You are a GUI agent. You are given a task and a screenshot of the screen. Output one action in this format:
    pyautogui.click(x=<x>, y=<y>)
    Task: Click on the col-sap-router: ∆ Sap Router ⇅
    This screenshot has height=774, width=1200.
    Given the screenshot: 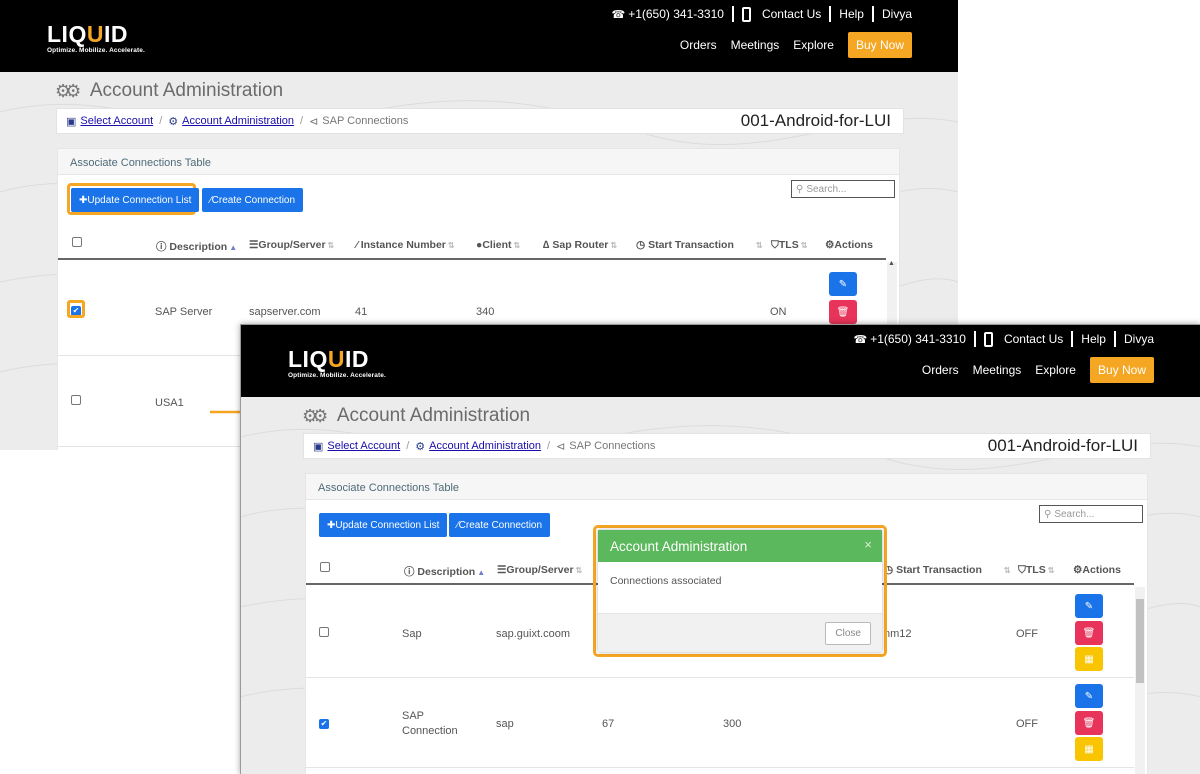 What is the action you would take?
    pyautogui.click(x=580, y=245)
    